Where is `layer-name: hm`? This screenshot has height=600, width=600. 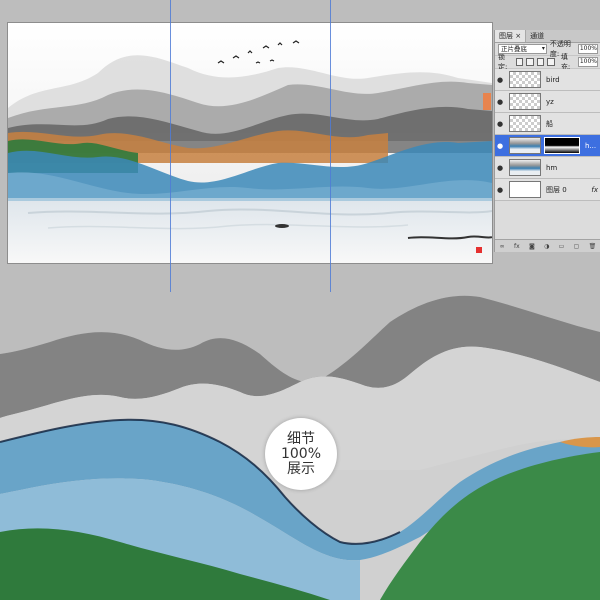
layer-name: hm is located at coordinates (552, 167).